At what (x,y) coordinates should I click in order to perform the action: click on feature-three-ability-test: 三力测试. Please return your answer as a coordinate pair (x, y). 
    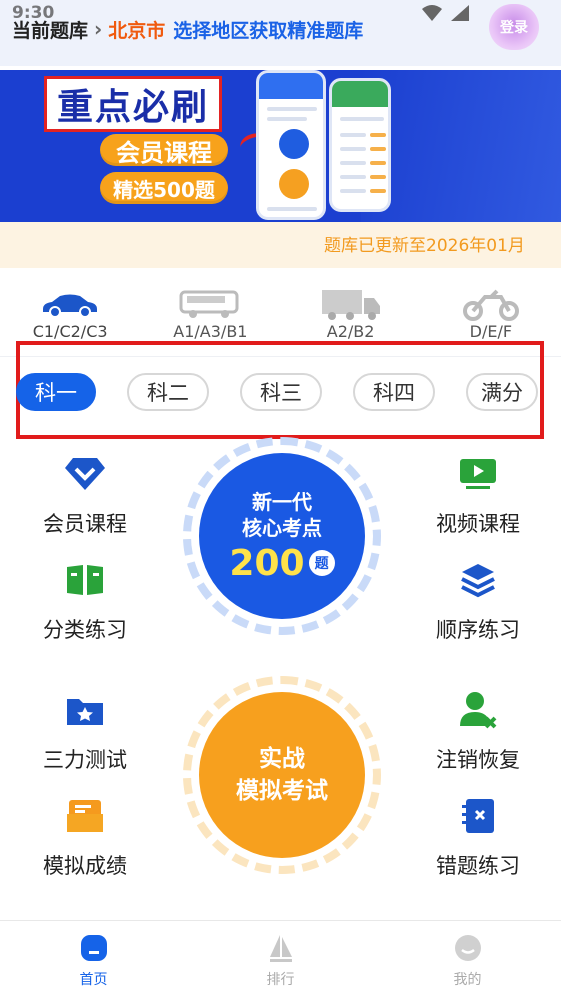
    Looking at the image, I should click on (85, 731).